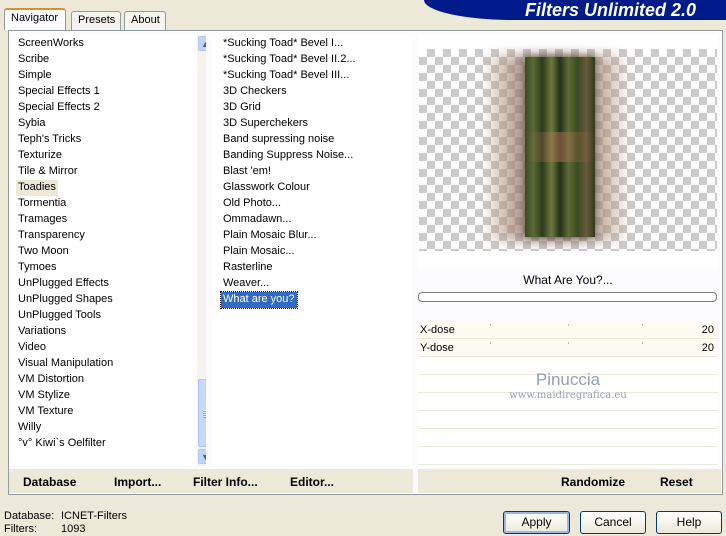 This screenshot has width=726, height=536. I want to click on param-label: Y-dose, so click(437, 348).